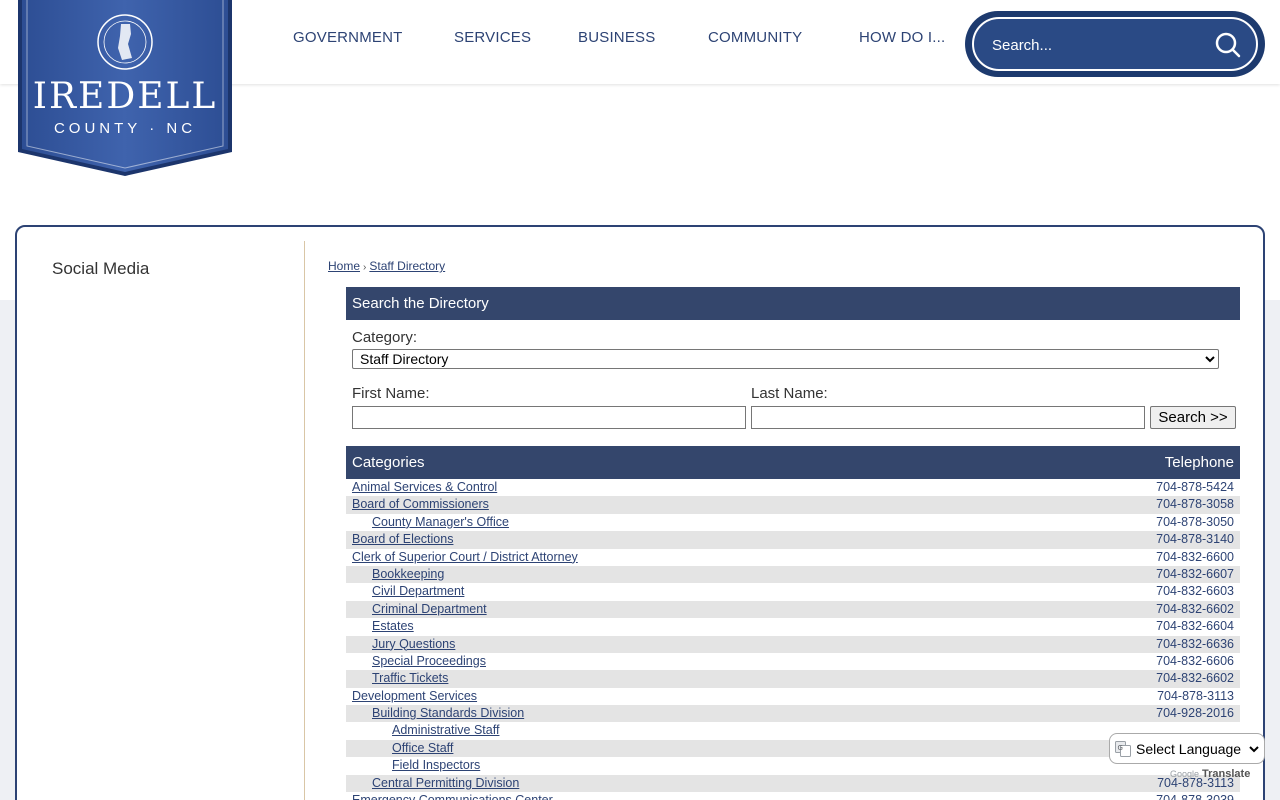 This screenshot has width=1280, height=800. What do you see at coordinates (793, 765) in the screenshot?
I see `table-row: Field Inspectors` at bounding box center [793, 765].